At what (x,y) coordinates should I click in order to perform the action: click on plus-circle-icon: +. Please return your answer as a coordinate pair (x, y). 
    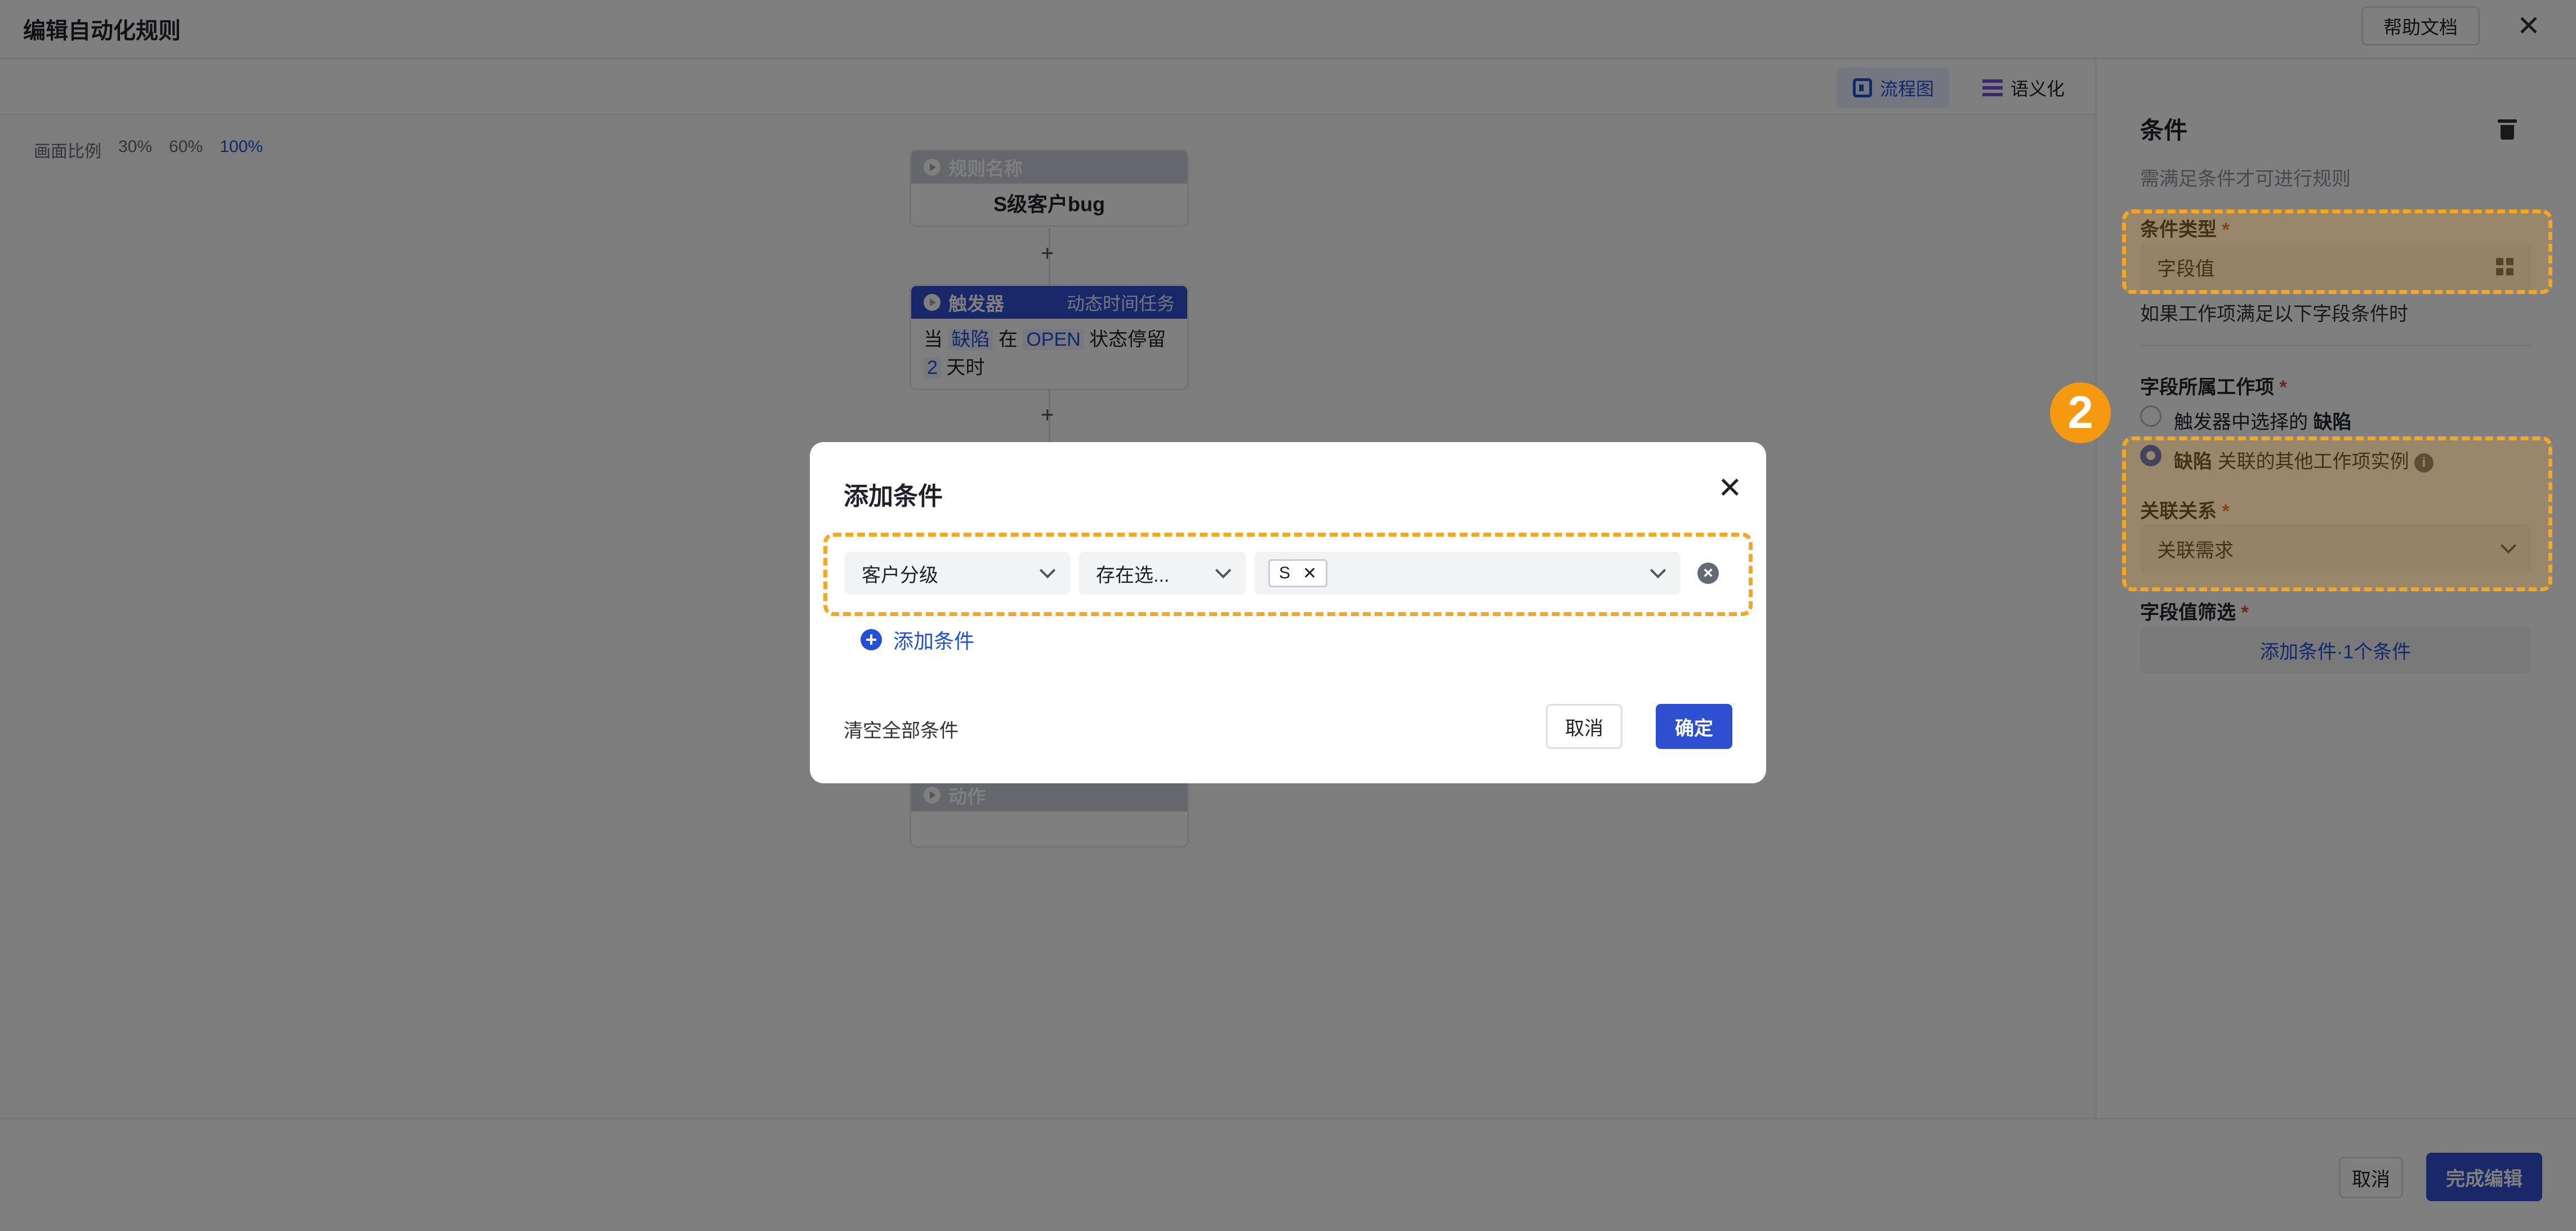
    Looking at the image, I should click on (871, 639).